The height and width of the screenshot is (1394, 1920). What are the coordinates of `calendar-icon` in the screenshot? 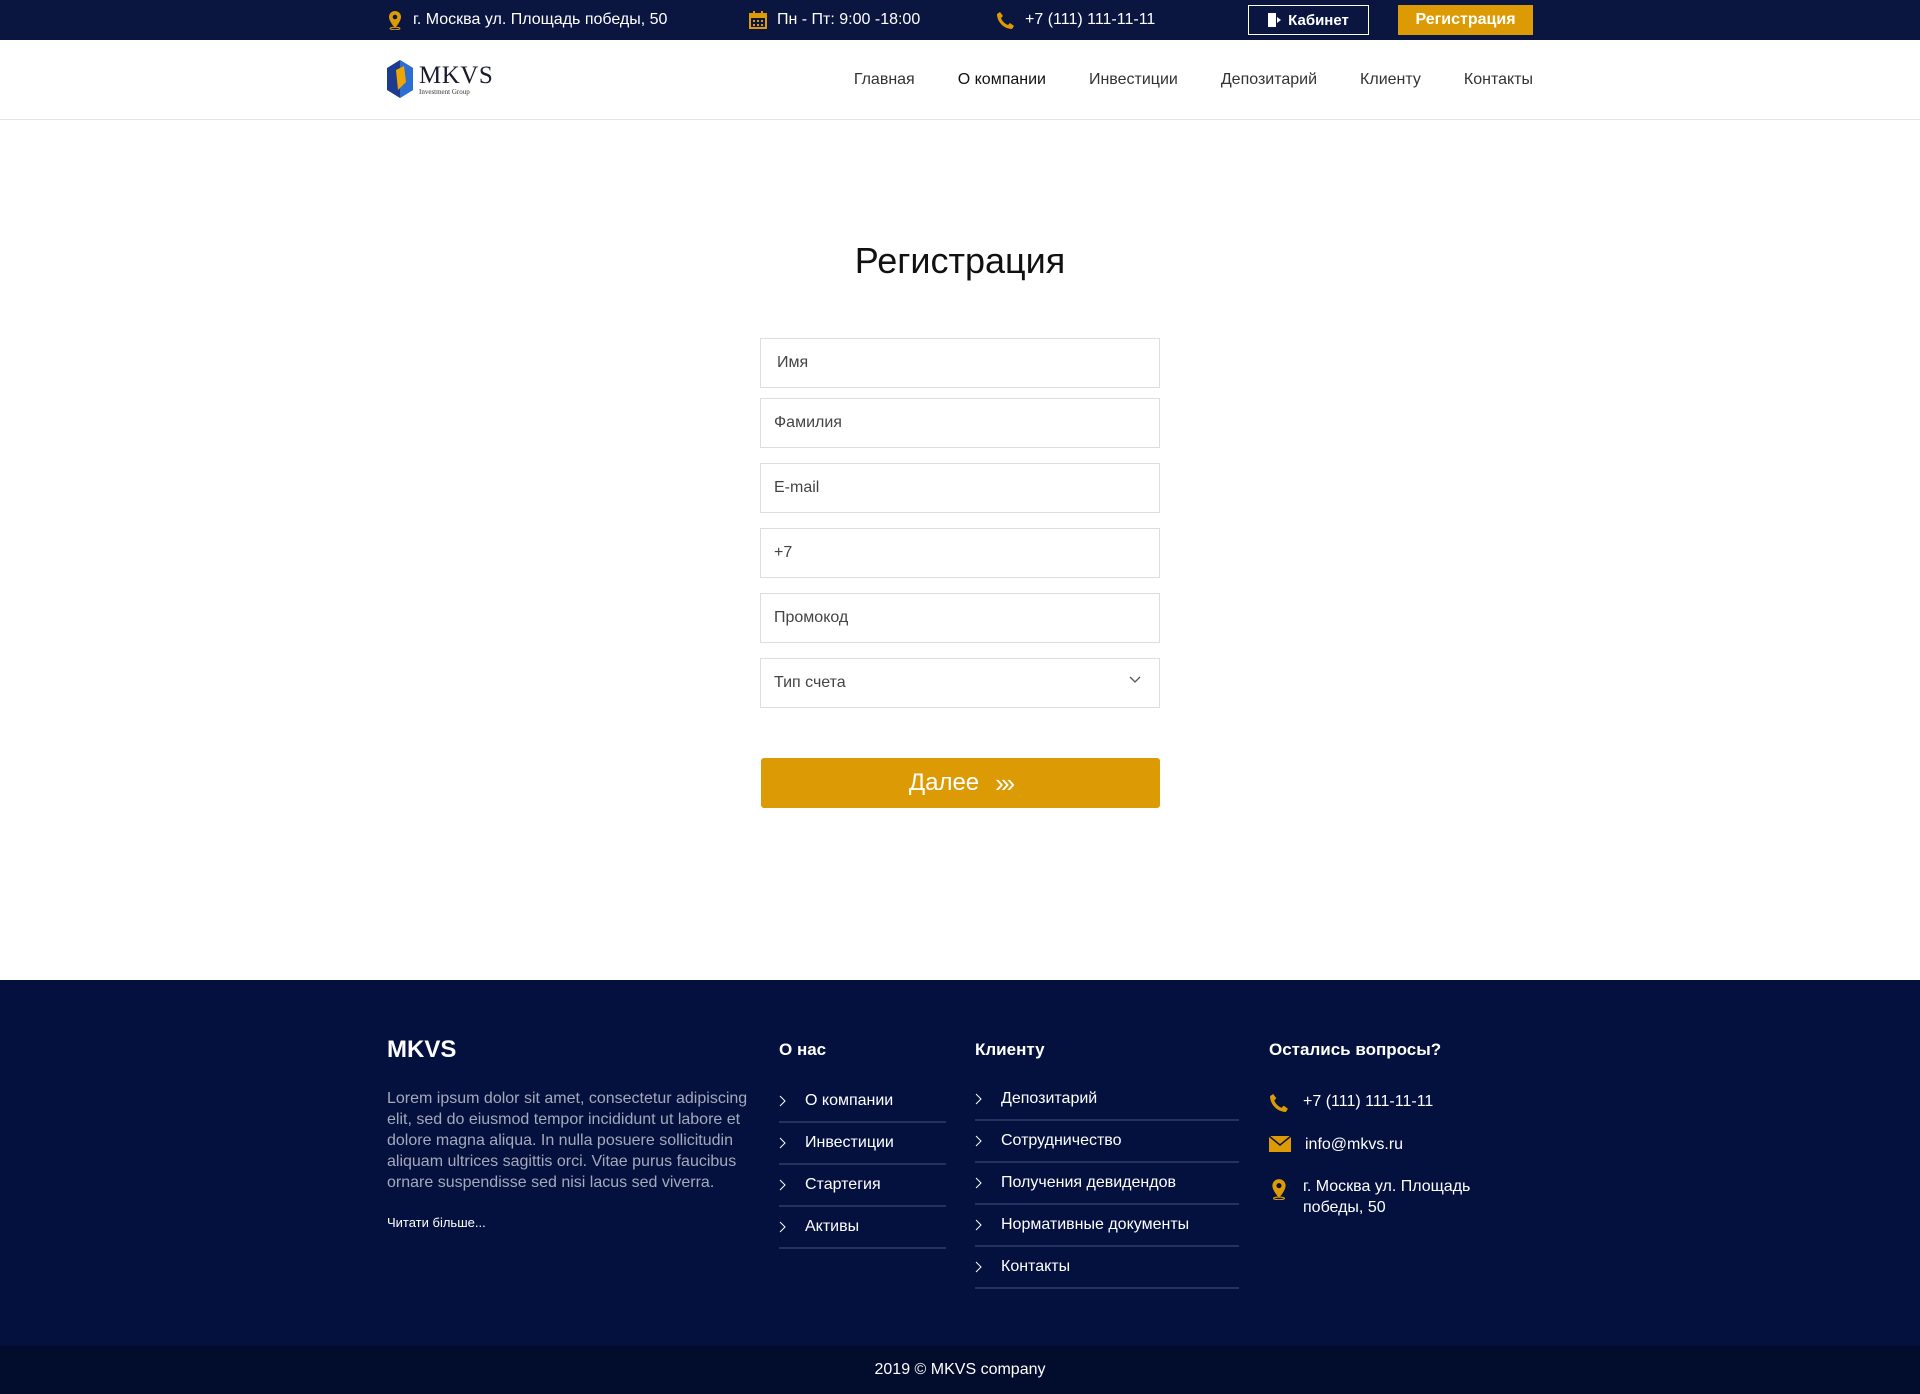 It's located at (758, 20).